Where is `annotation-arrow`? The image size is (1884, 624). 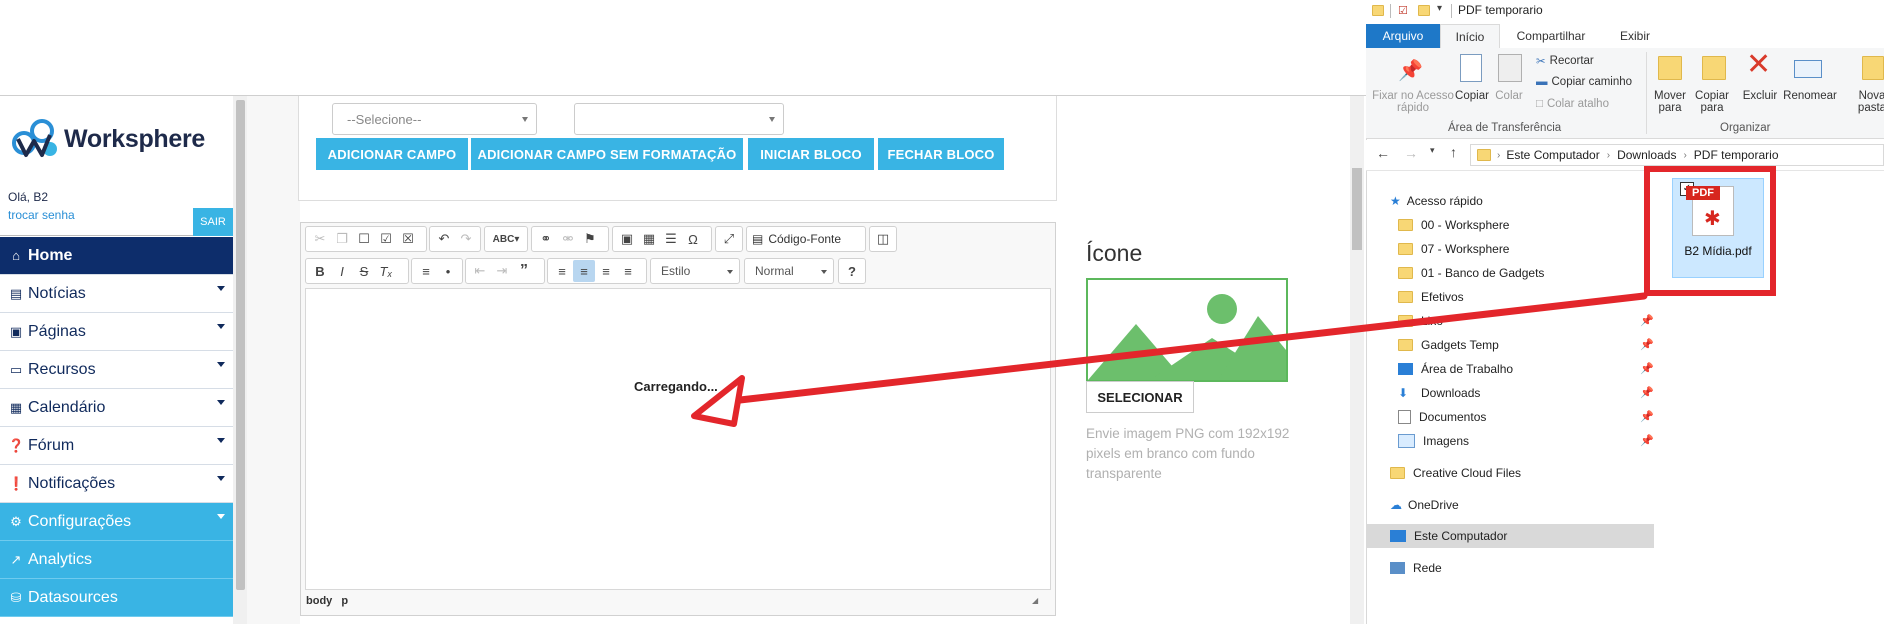 annotation-arrow is located at coordinates (1169, 359).